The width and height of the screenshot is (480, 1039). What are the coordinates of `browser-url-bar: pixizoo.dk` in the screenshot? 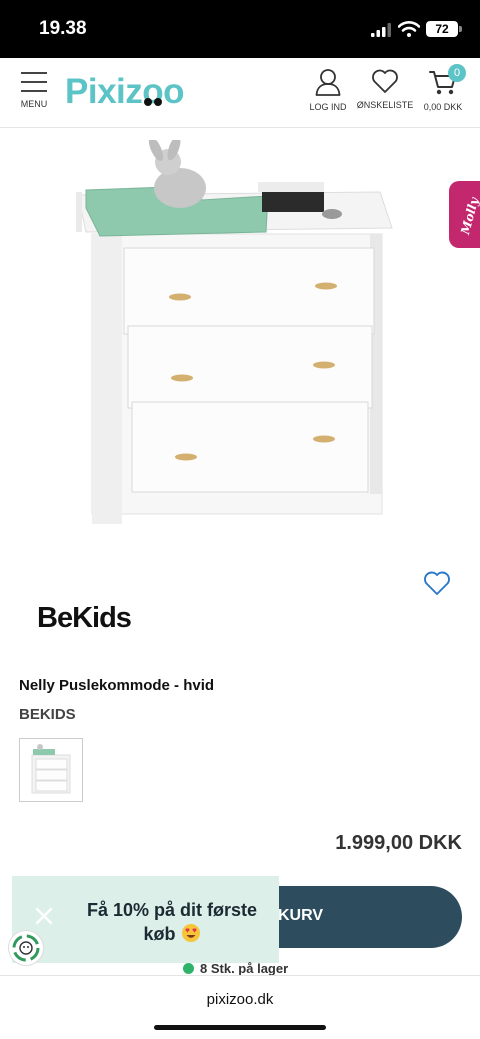 It's located at (240, 1007).